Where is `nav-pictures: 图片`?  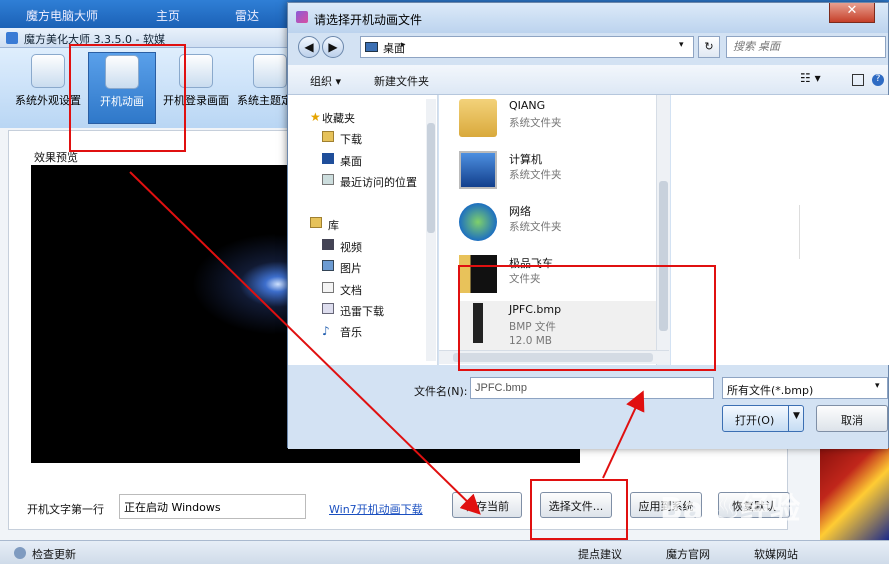 nav-pictures: 图片 is located at coordinates (351, 268).